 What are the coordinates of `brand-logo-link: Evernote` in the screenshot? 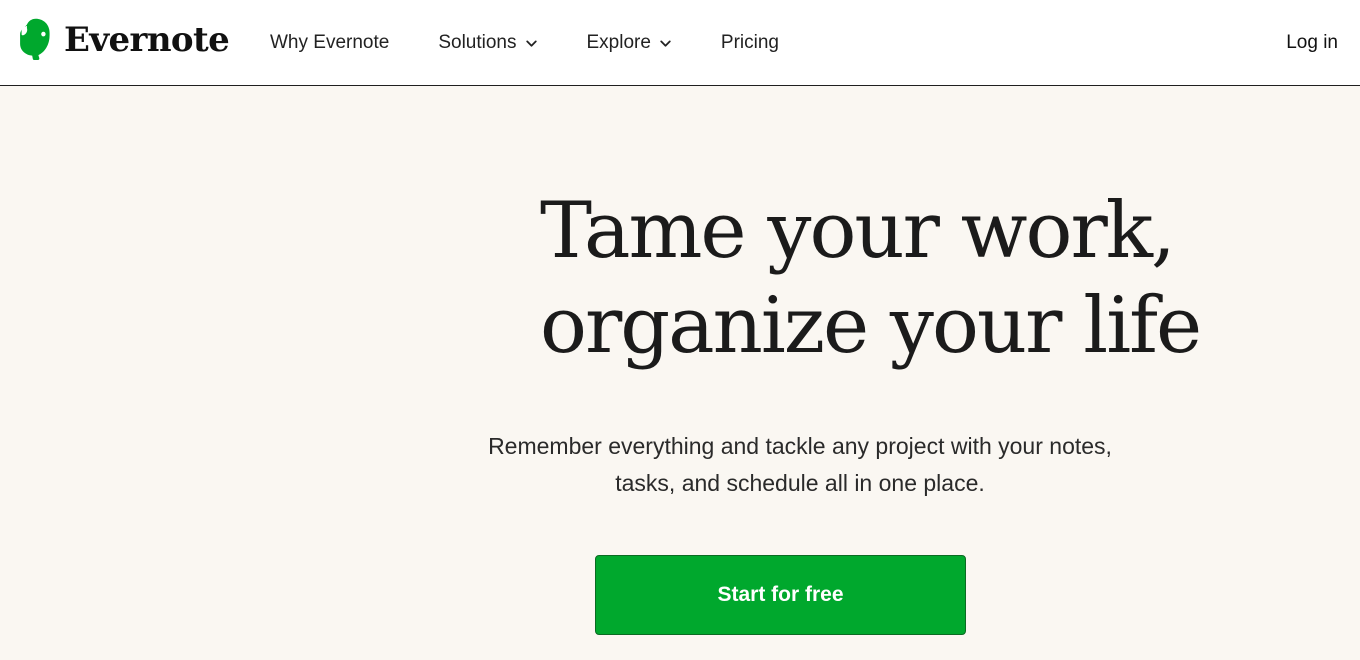 It's located at (122, 40).